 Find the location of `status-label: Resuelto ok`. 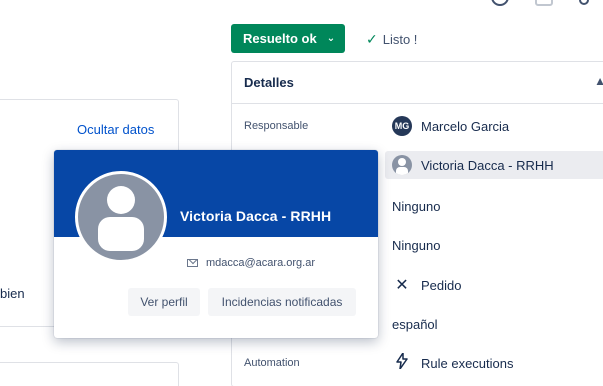

status-label: Resuelto ok is located at coordinates (280, 38).